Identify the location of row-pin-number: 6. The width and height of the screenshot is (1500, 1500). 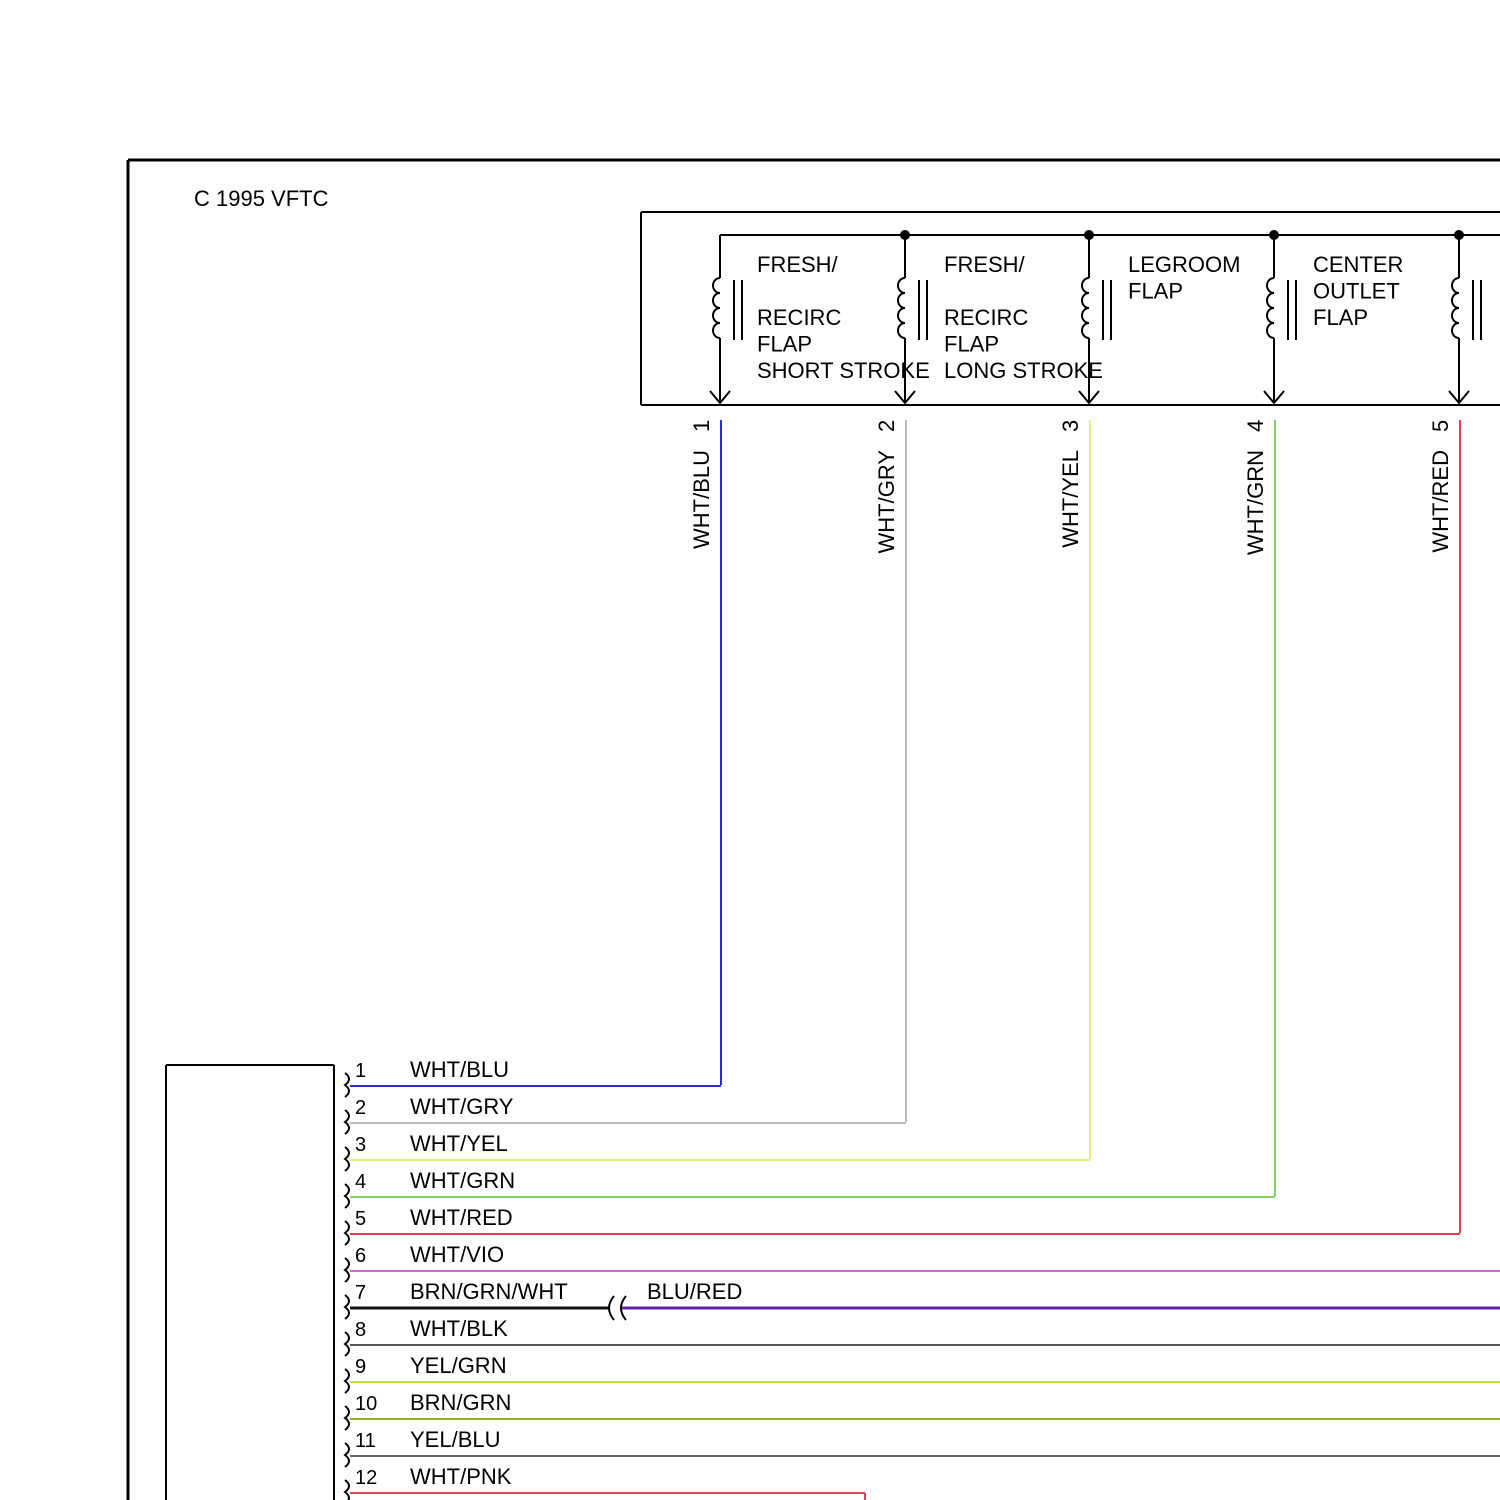
(360, 1256).